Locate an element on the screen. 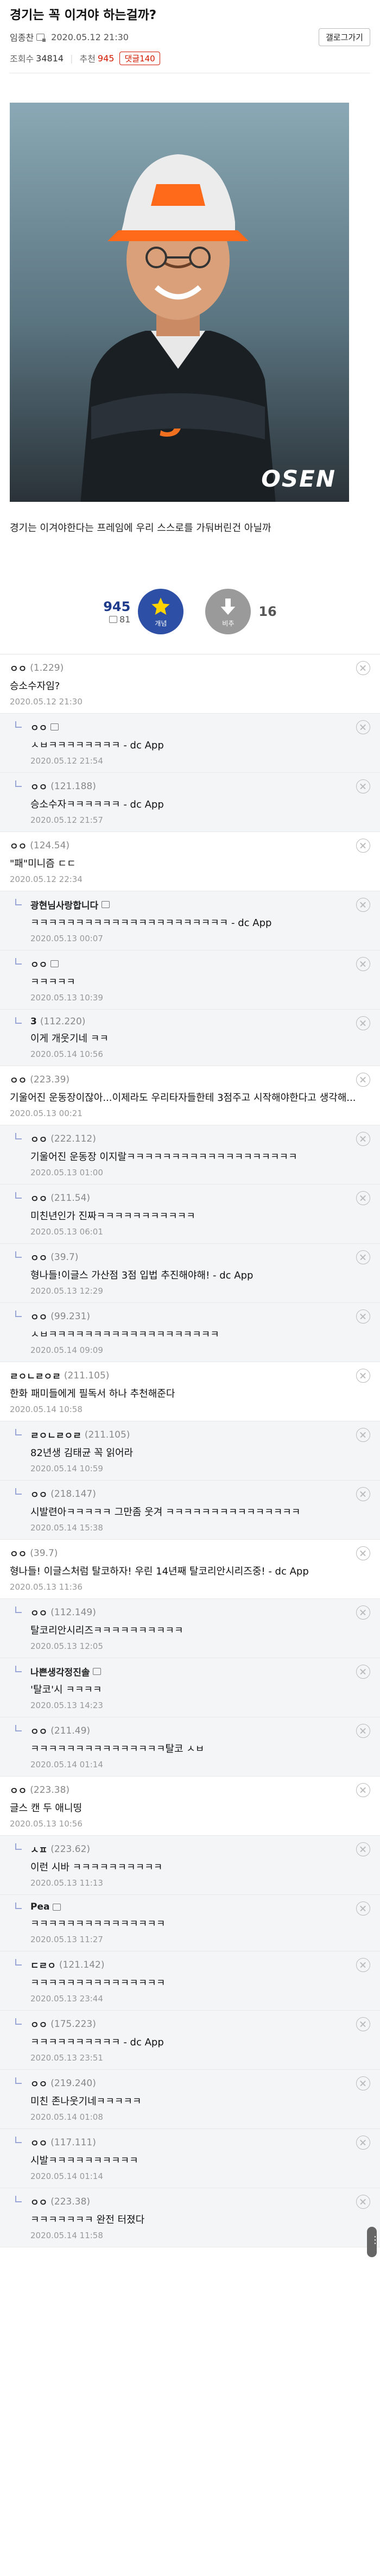  comment-date: 2020.05.13 06:01 is located at coordinates (66, 1232).